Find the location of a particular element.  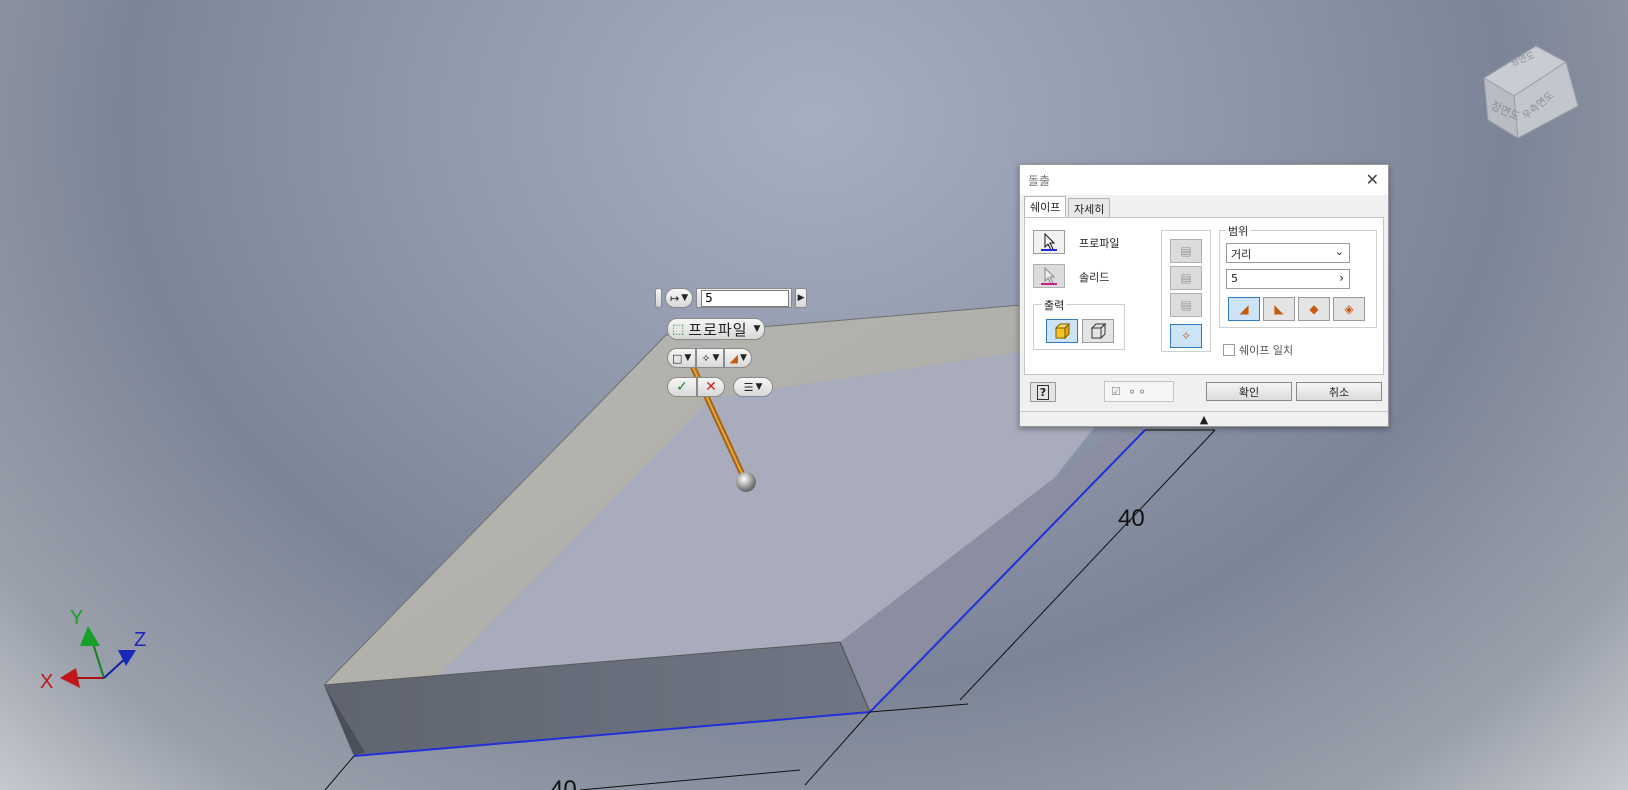

direction-flipped-button: ◣ is located at coordinates (1279, 309).